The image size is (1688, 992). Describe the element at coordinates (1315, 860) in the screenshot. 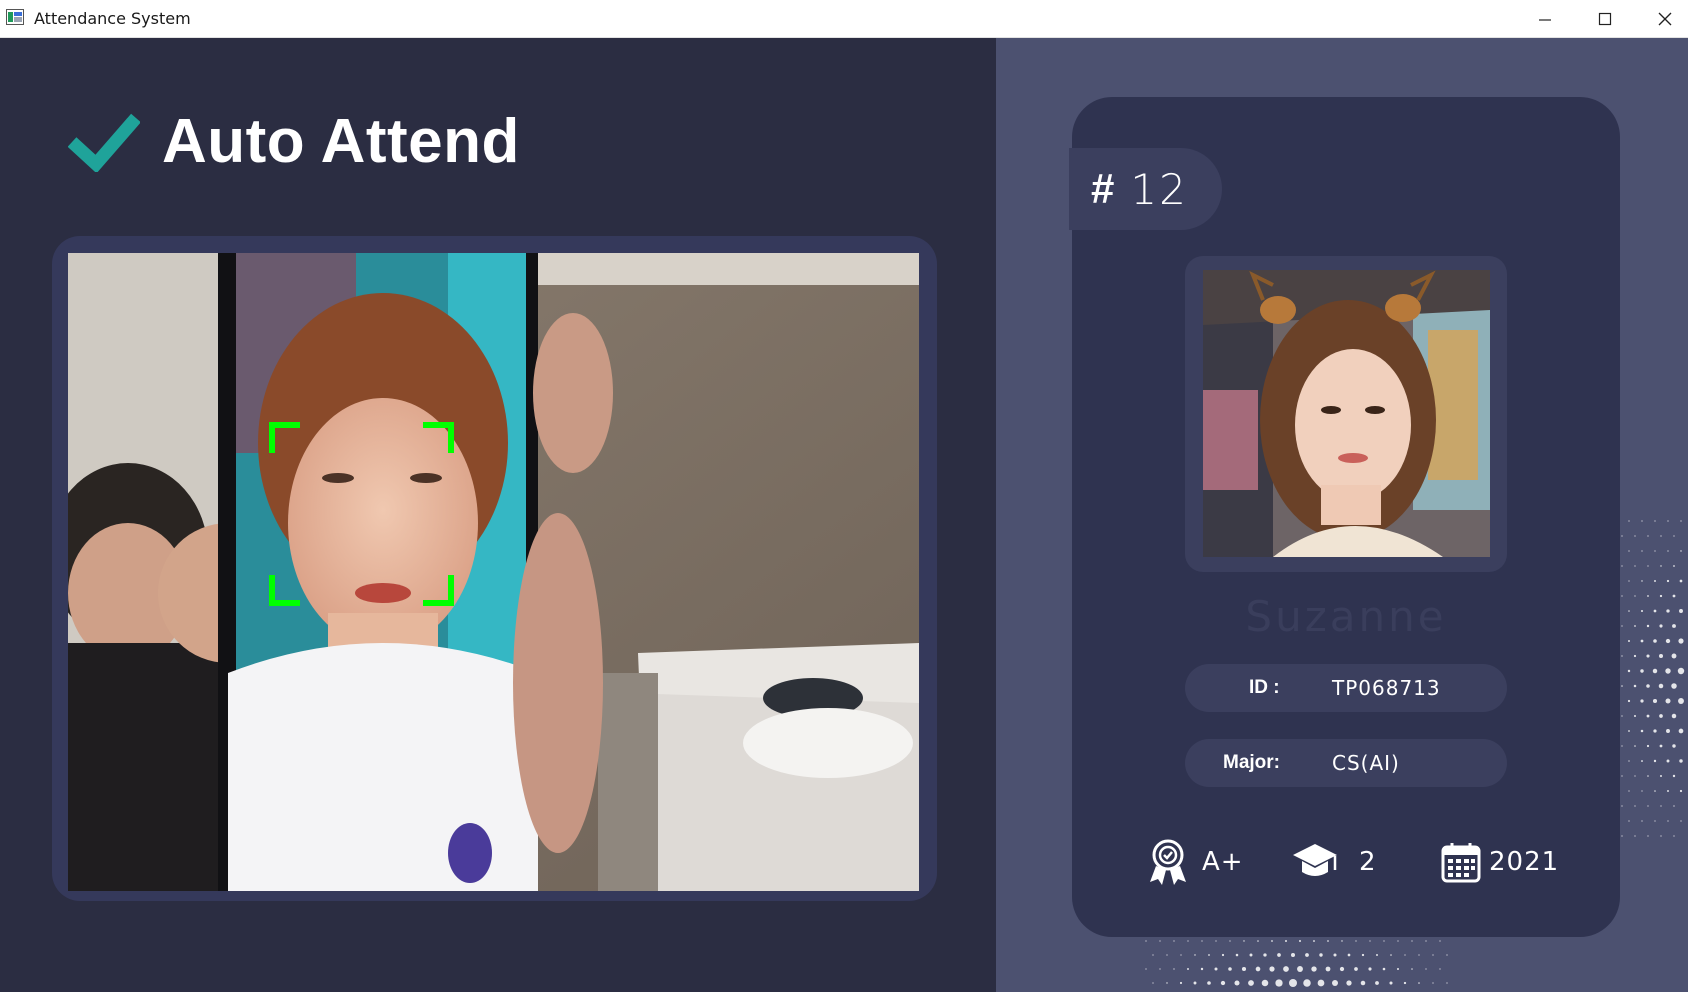

I see `graduation-cap-icon` at that location.